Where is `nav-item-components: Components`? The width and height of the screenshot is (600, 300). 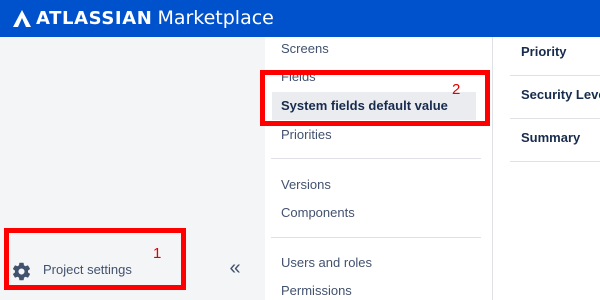
nav-item-components: Components is located at coordinates (318, 212).